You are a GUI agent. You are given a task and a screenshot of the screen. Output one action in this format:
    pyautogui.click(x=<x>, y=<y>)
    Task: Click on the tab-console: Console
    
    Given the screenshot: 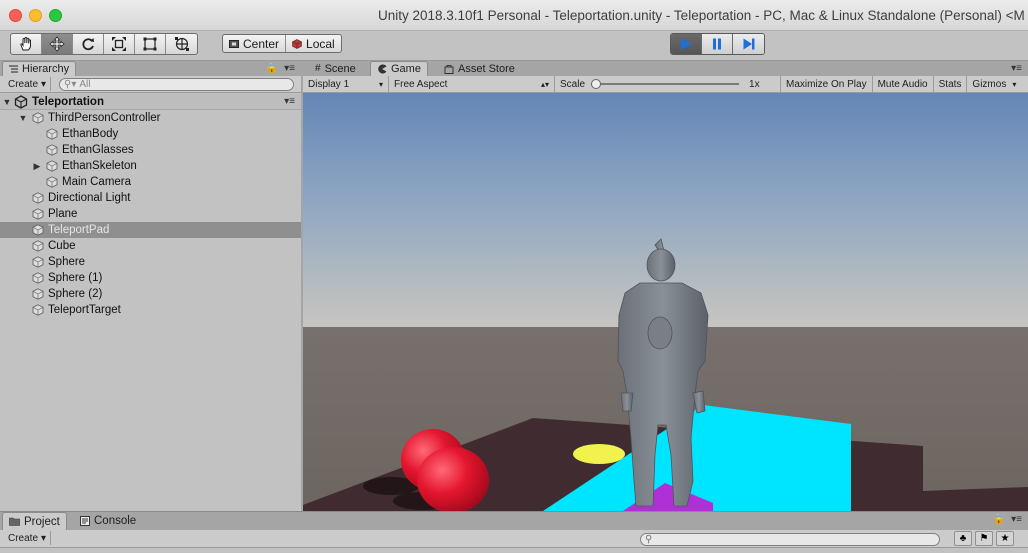 What is the action you would take?
    pyautogui.click(x=108, y=521)
    